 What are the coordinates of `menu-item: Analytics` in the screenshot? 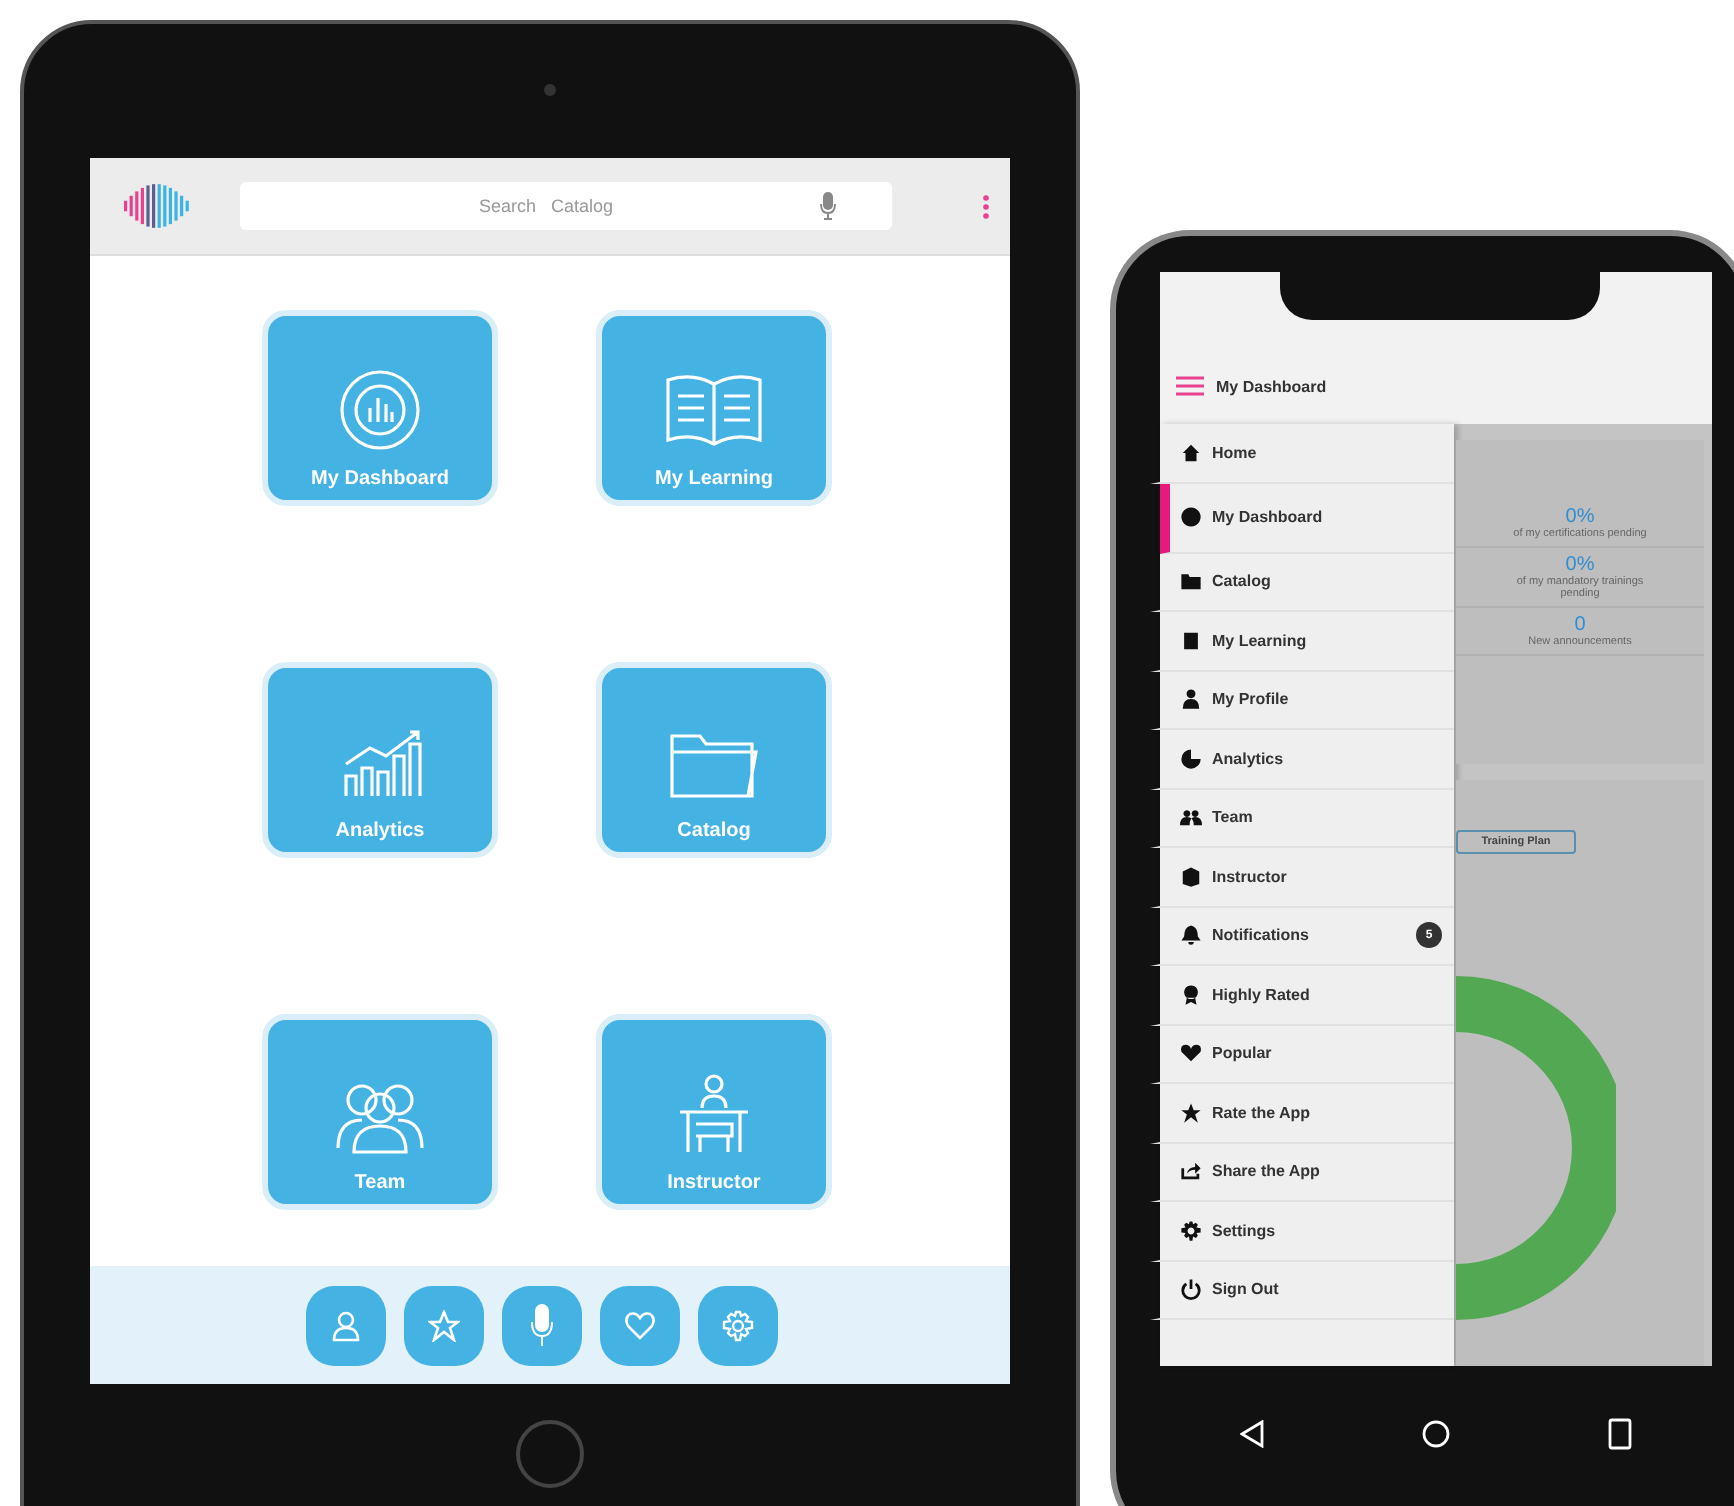 It's located at (1302, 759).